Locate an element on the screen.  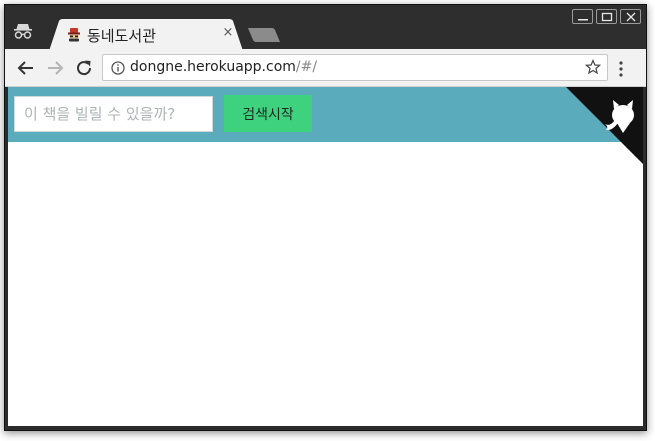
search-start-button: 검색시작 is located at coordinates (268, 113).